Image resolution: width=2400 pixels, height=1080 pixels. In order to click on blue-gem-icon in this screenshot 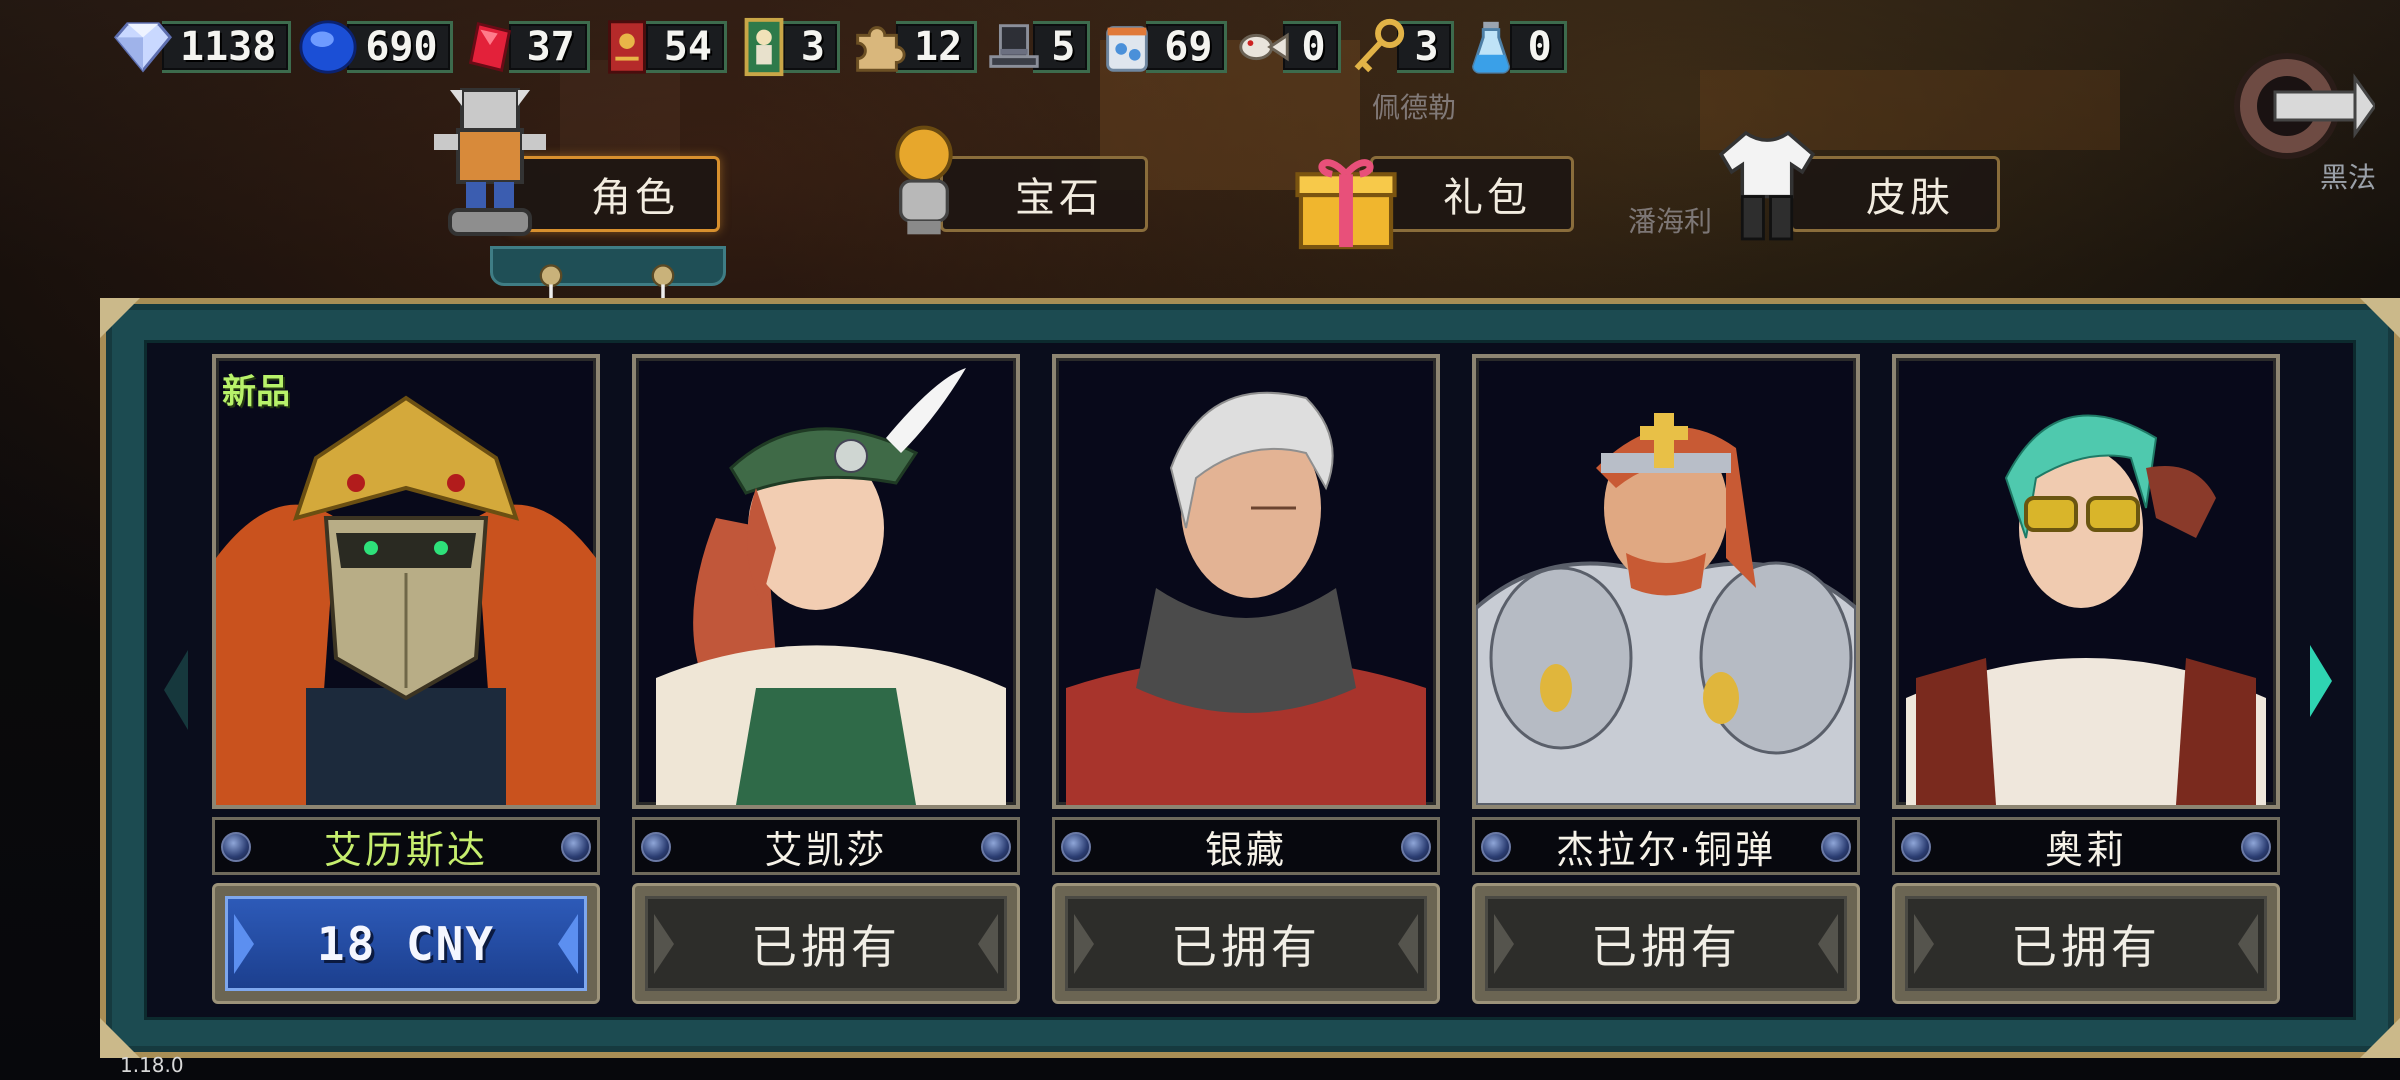, I will do `click(328, 47)`.